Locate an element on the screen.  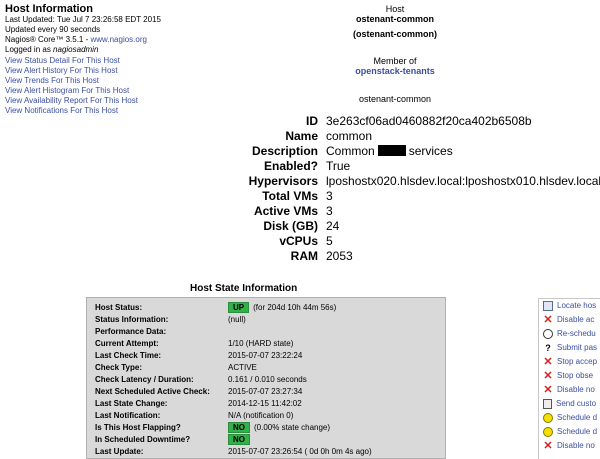
detail-row-active-vms: Active VMs 3 is located at coordinates (415, 211).